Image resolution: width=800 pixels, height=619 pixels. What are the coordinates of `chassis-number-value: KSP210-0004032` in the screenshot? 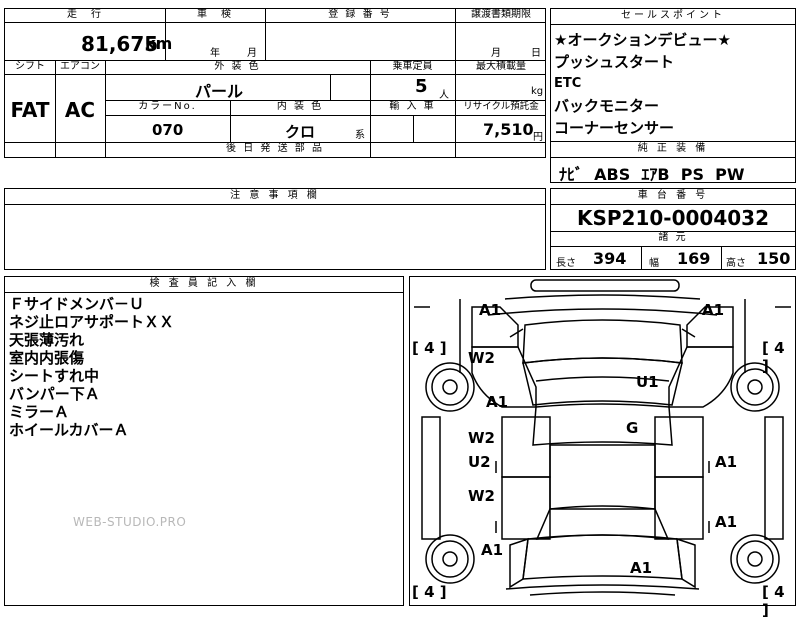 It's located at (673, 218).